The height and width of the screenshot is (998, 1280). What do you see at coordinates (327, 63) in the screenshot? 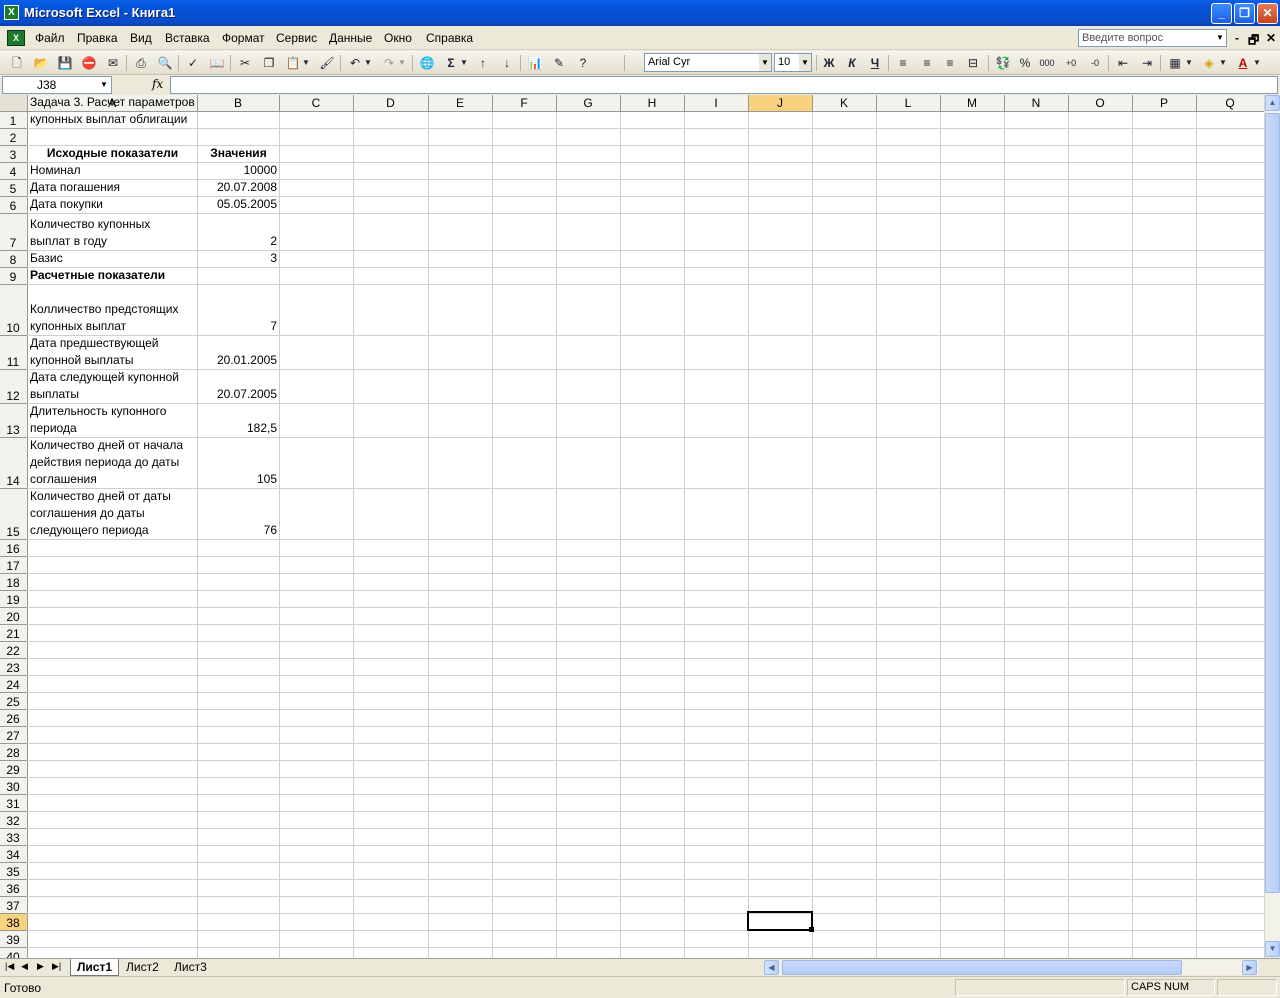
I see `format-painter-icon: 🖌` at bounding box center [327, 63].